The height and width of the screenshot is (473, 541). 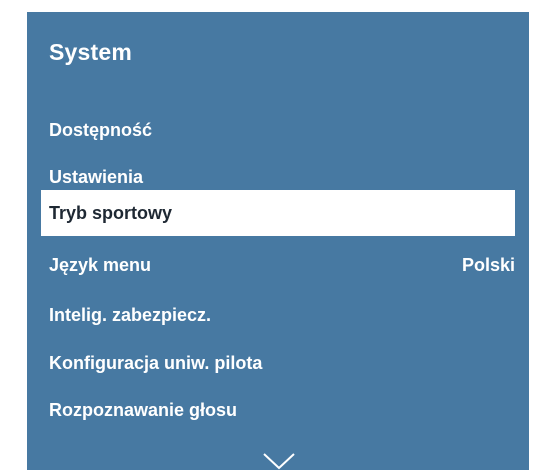 What do you see at coordinates (130, 314) in the screenshot?
I see `menu-item-label: Intelig. zabezpiecz.` at bounding box center [130, 314].